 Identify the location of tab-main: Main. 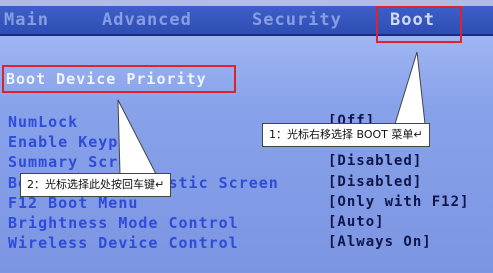
(26, 20).